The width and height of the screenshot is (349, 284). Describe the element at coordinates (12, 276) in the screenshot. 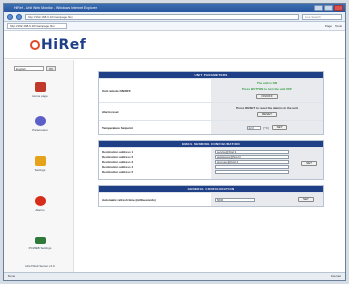

I see `status-text: Done` at that location.